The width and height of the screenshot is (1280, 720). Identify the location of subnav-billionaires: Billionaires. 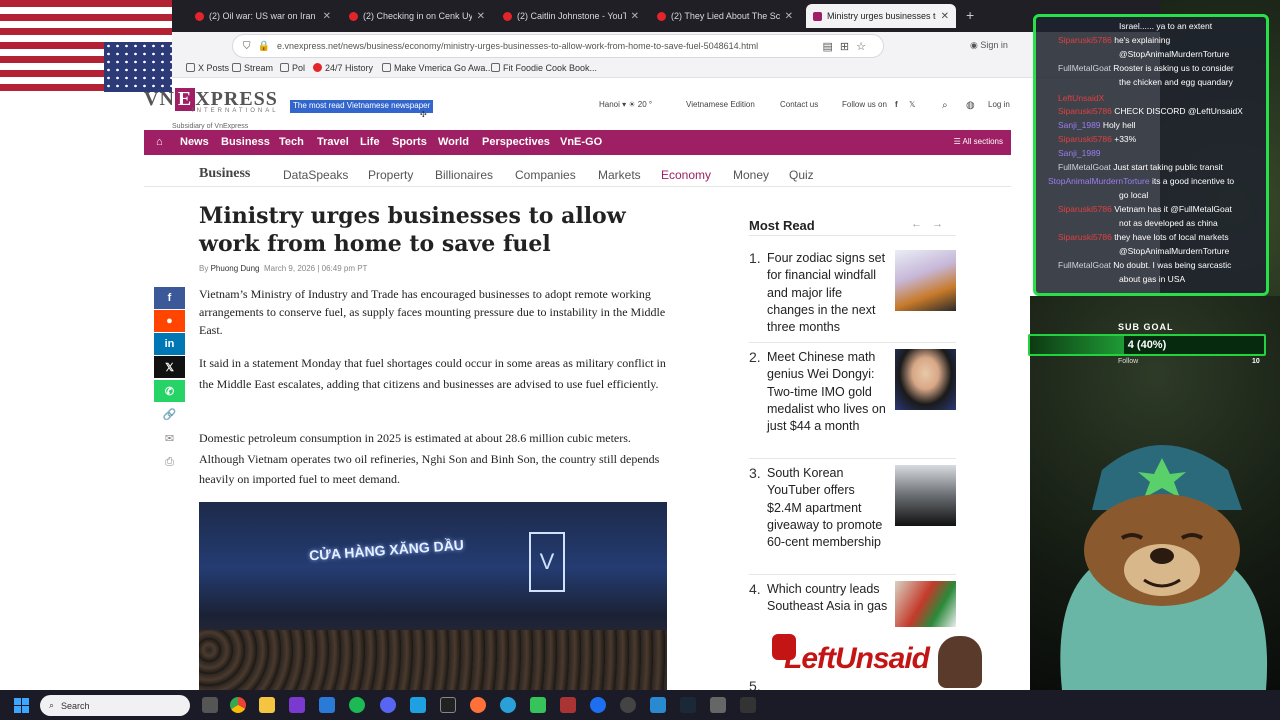
(464, 175).